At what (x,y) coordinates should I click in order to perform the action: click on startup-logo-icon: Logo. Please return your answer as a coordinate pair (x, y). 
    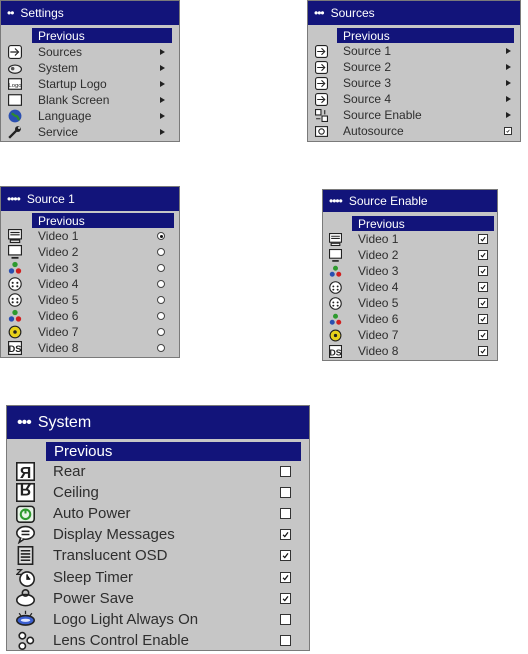
    Looking at the image, I should click on (15, 84).